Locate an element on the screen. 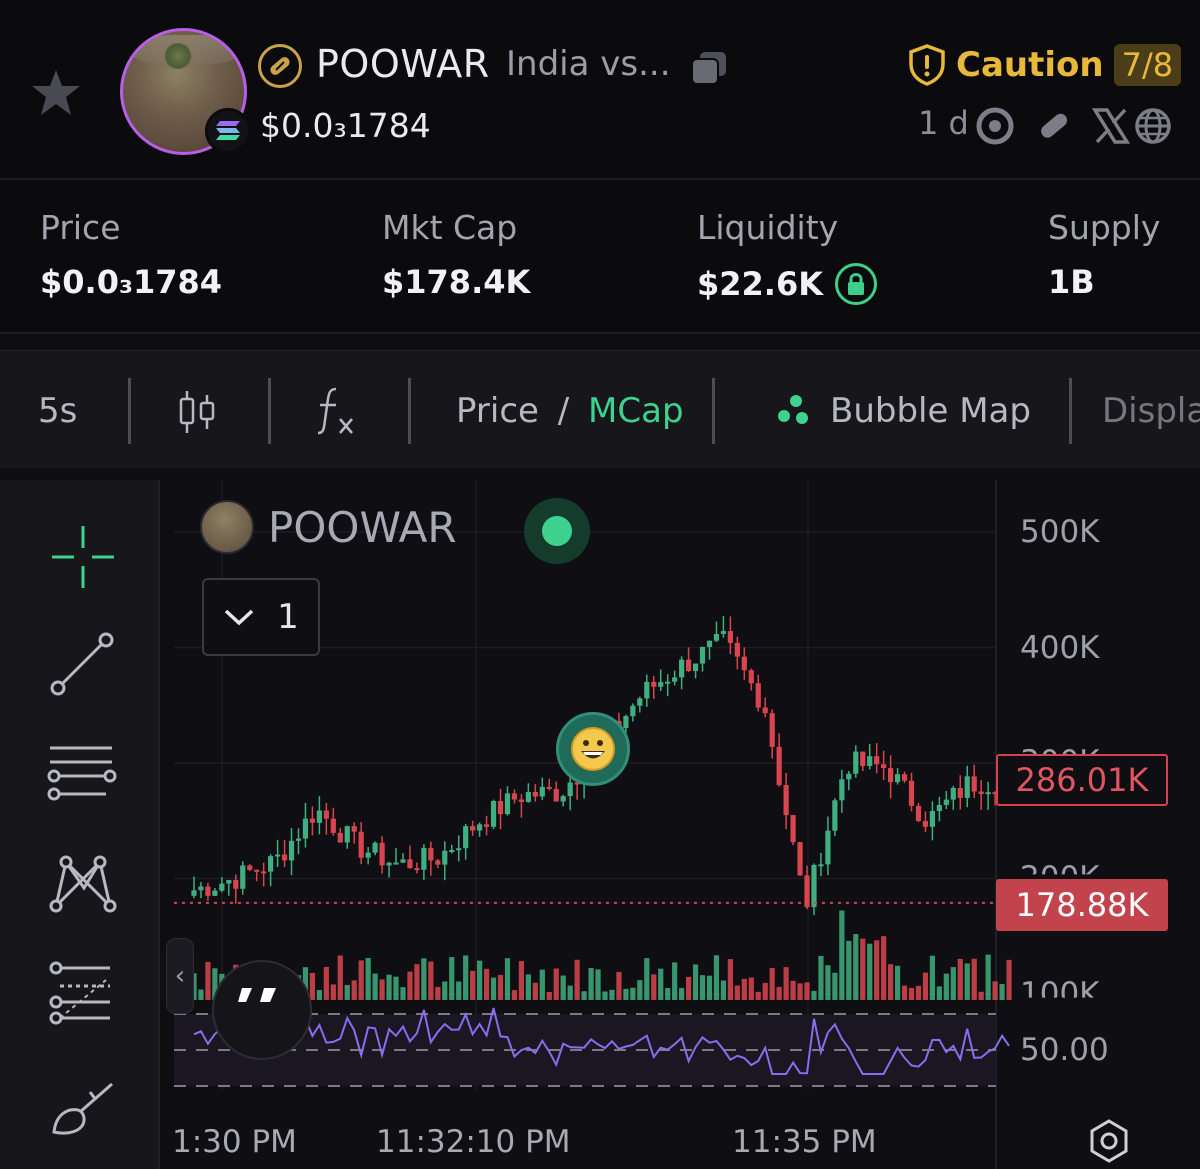 The height and width of the screenshot is (1169, 1200). bubble-map-label: Bubble Map is located at coordinates (930, 411).